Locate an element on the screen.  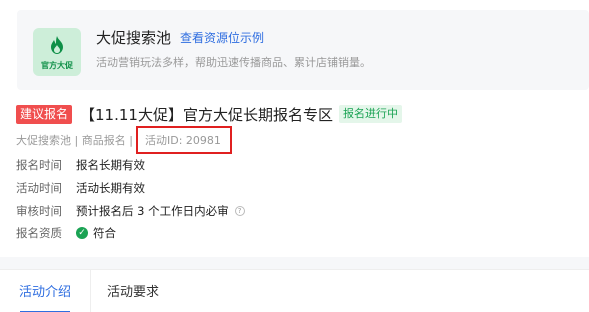
info-value: 预计报名后 3 个工作日内必审 is located at coordinates (152, 211).